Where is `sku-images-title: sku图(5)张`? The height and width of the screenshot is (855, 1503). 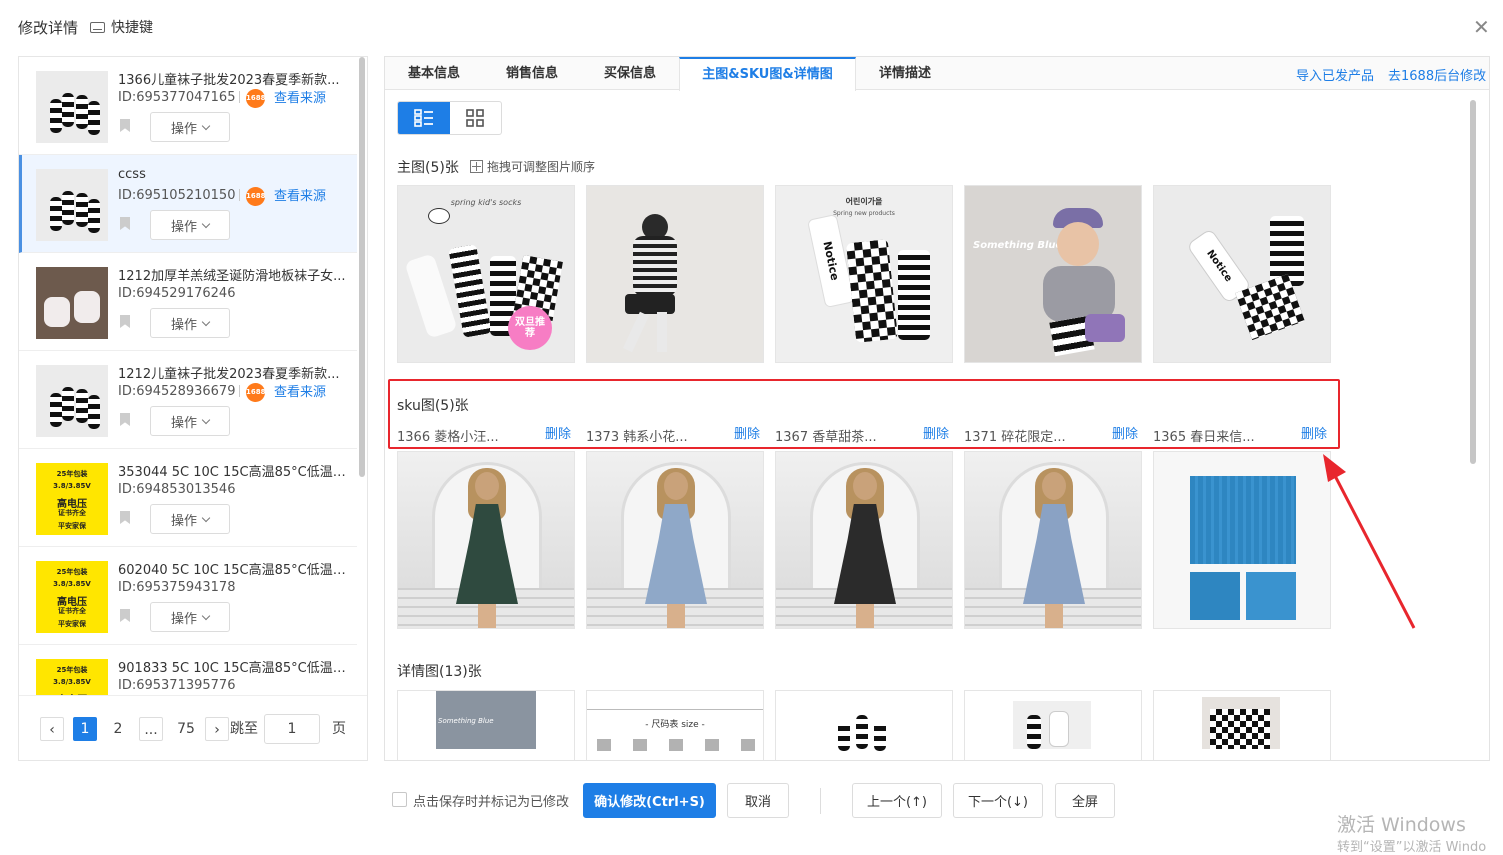
sku-images-title: sku图(5)张 is located at coordinates (433, 406).